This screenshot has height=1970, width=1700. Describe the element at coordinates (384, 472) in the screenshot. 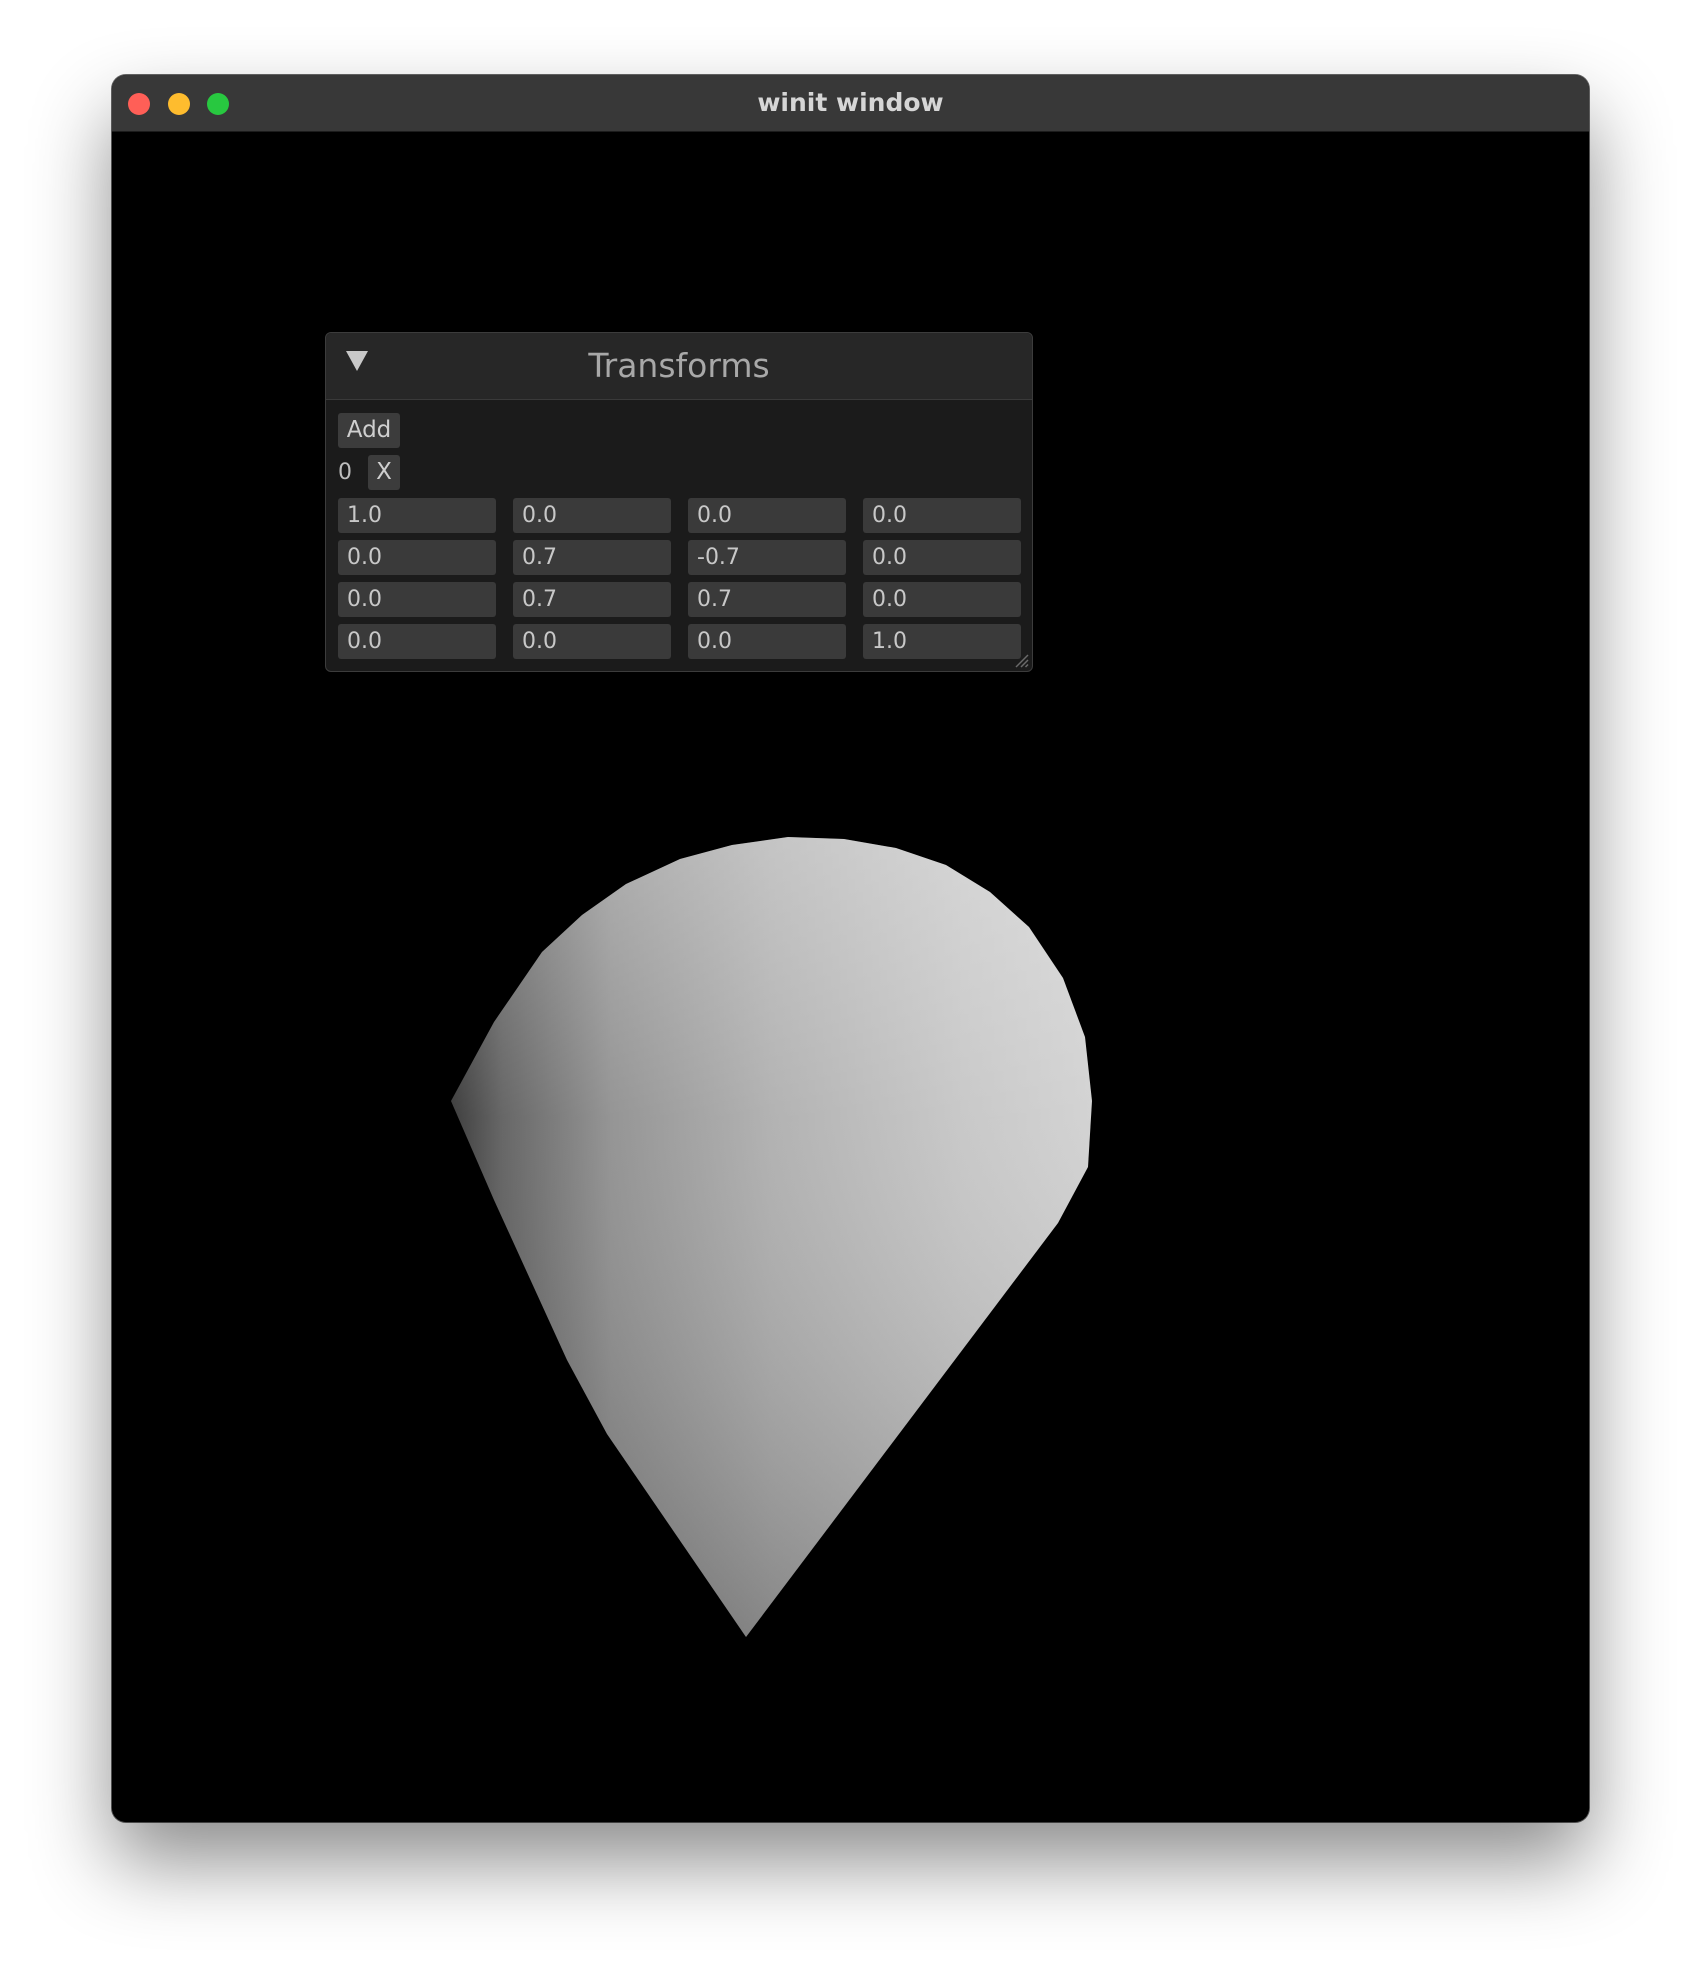

I see `remove-transform-button: X` at that location.